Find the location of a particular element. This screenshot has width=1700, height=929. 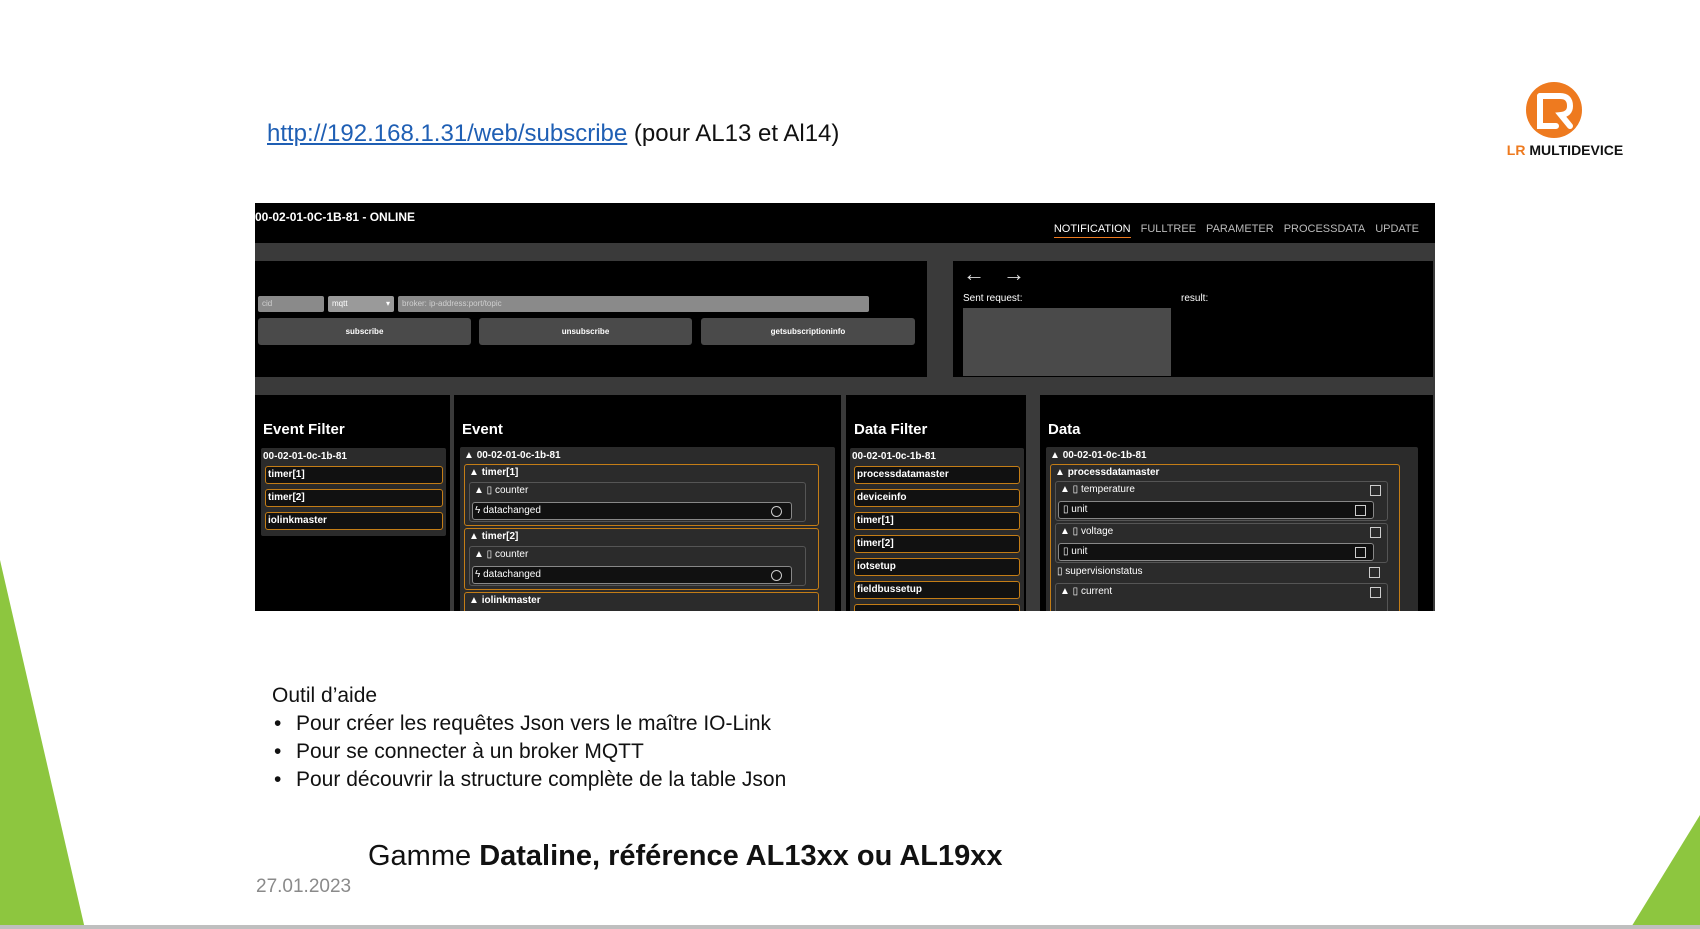

voltage-unit-row: ▯ unit is located at coordinates (1216, 552).